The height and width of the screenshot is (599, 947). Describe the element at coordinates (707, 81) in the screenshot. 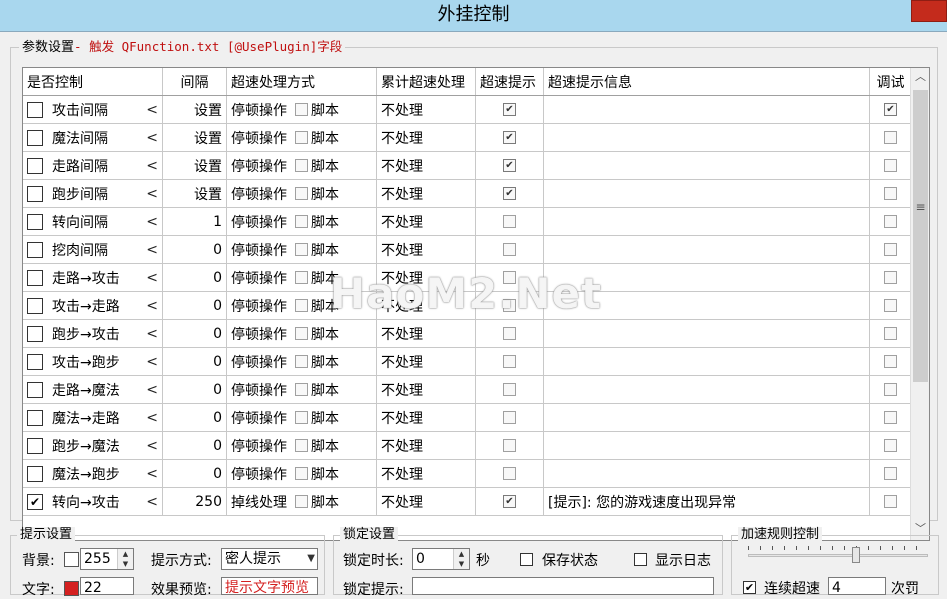

I see `header-prompt-message: 超速提示信息` at that location.